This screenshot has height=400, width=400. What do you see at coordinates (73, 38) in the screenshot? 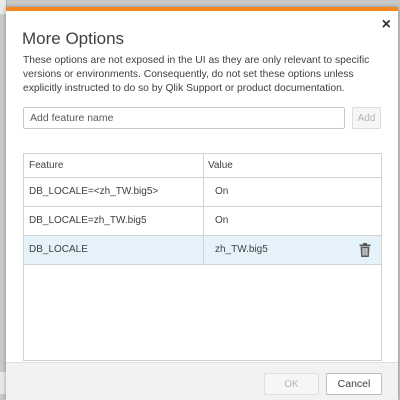
I see `dialog-title: More Options` at bounding box center [73, 38].